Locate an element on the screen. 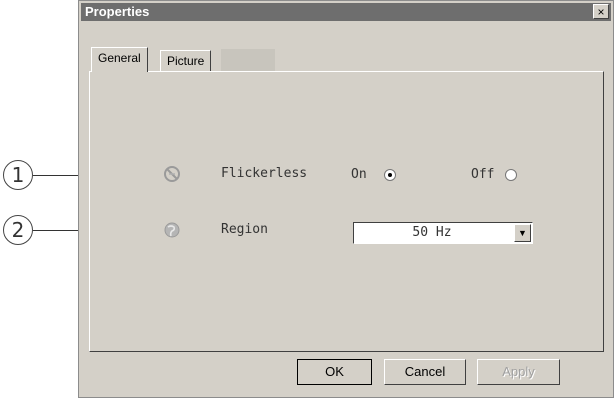 This screenshot has width=614, height=398. tab-picture: Picture is located at coordinates (186, 61).